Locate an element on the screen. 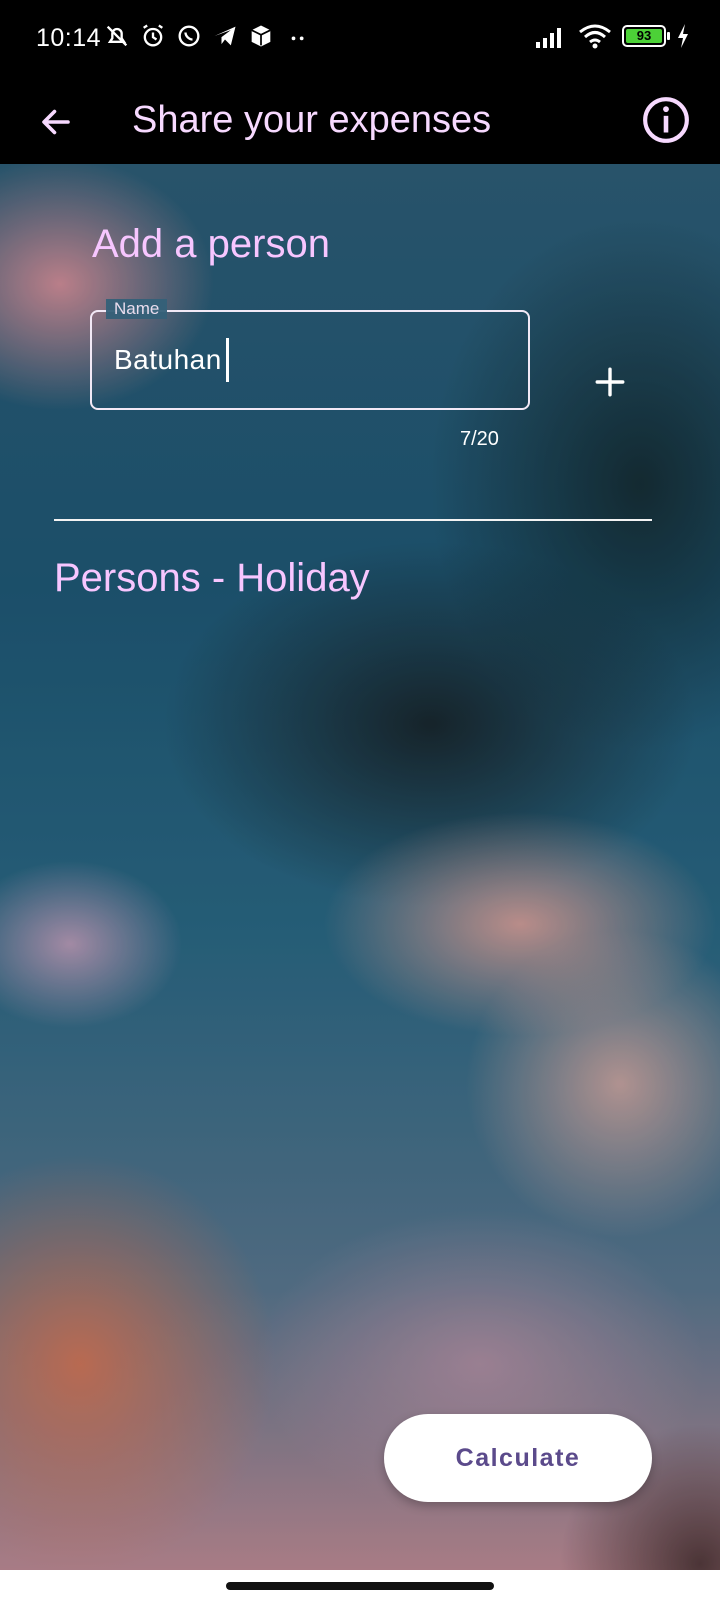 Image resolution: width=720 pixels, height=1600 pixels. battery-icon: 93 is located at coordinates (646, 36).